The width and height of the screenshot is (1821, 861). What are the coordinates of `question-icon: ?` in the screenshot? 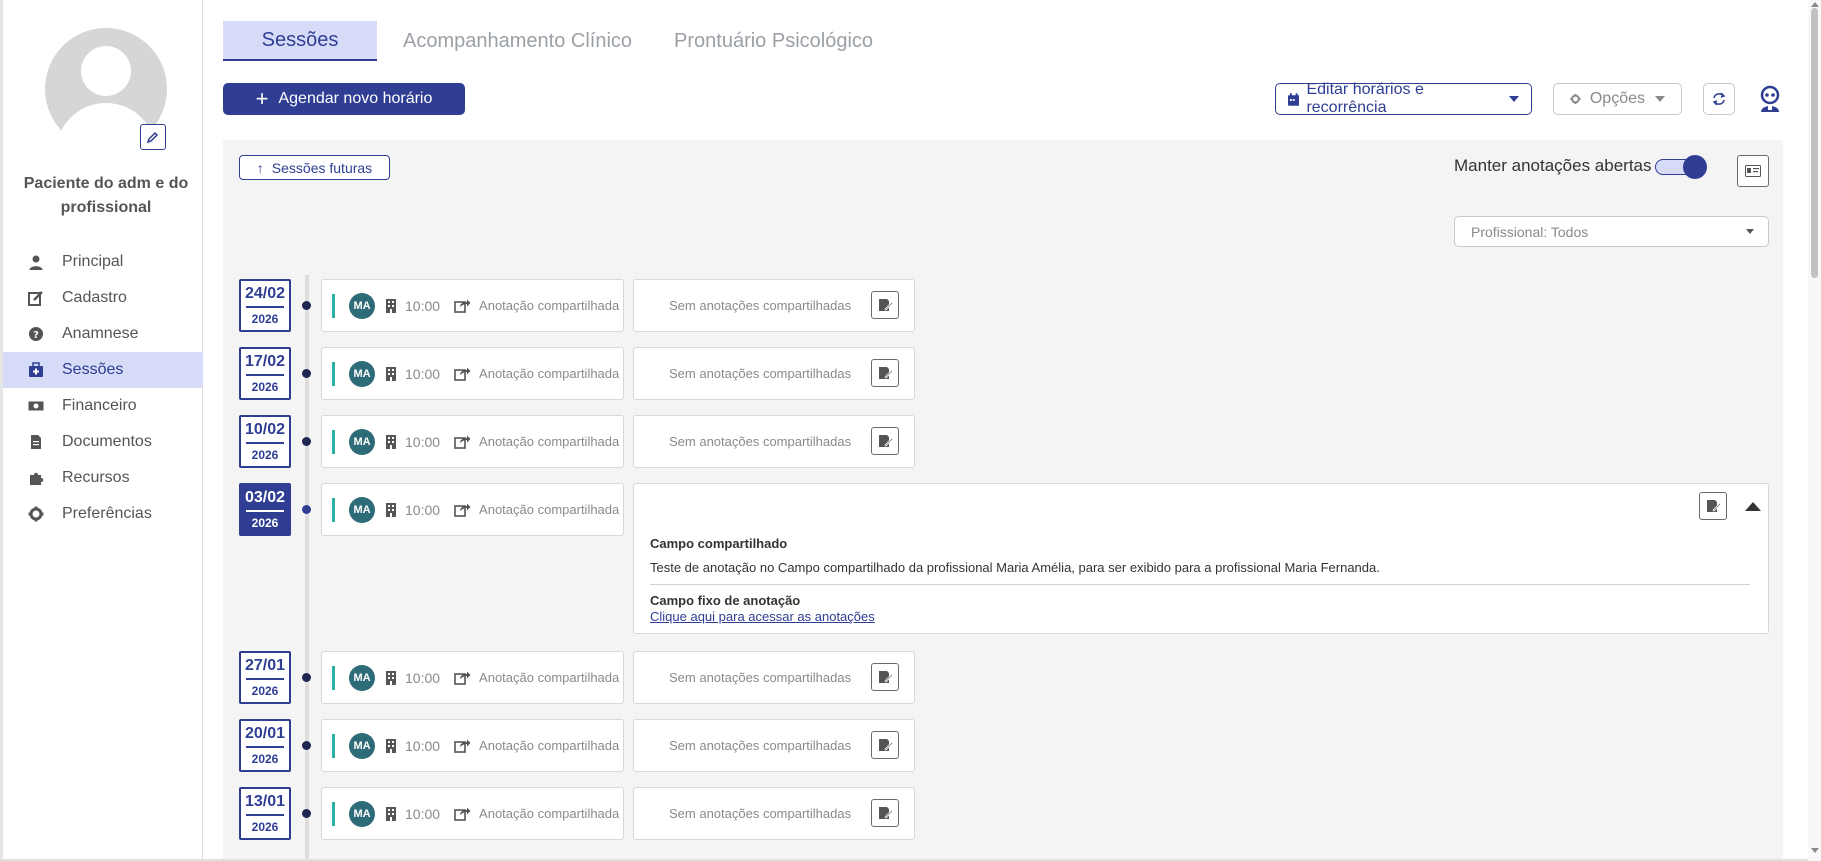 It's located at (36, 334).